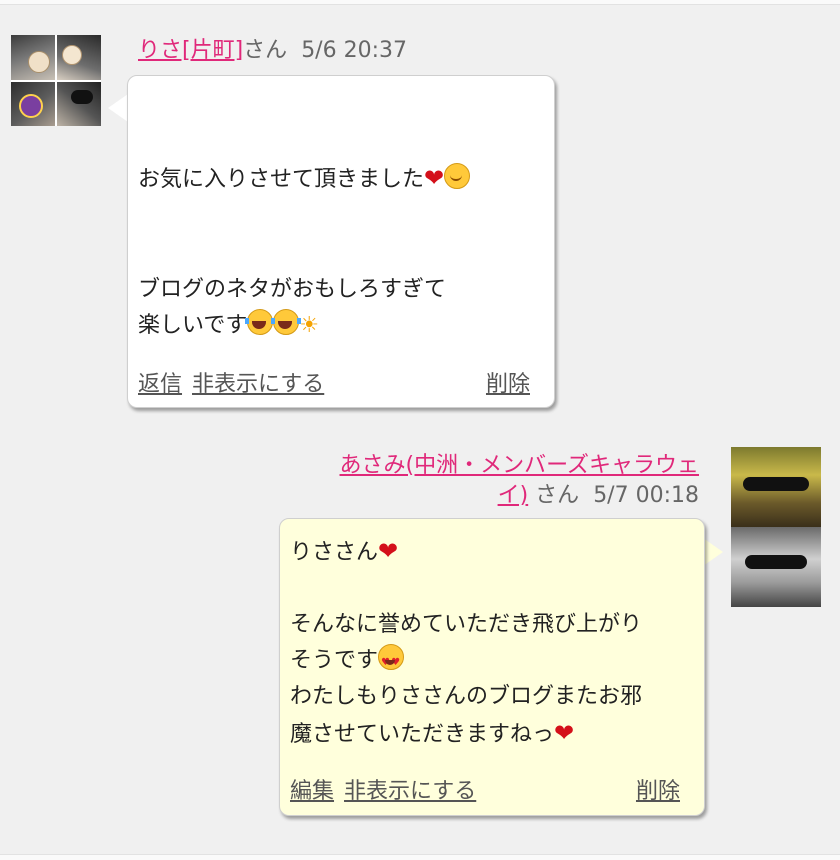 The width and height of the screenshot is (840, 860). What do you see at coordinates (292, 307) in the screenshot?
I see `message-text: ブログのネタがおもしろすぎて 楽しいです ☀` at bounding box center [292, 307].